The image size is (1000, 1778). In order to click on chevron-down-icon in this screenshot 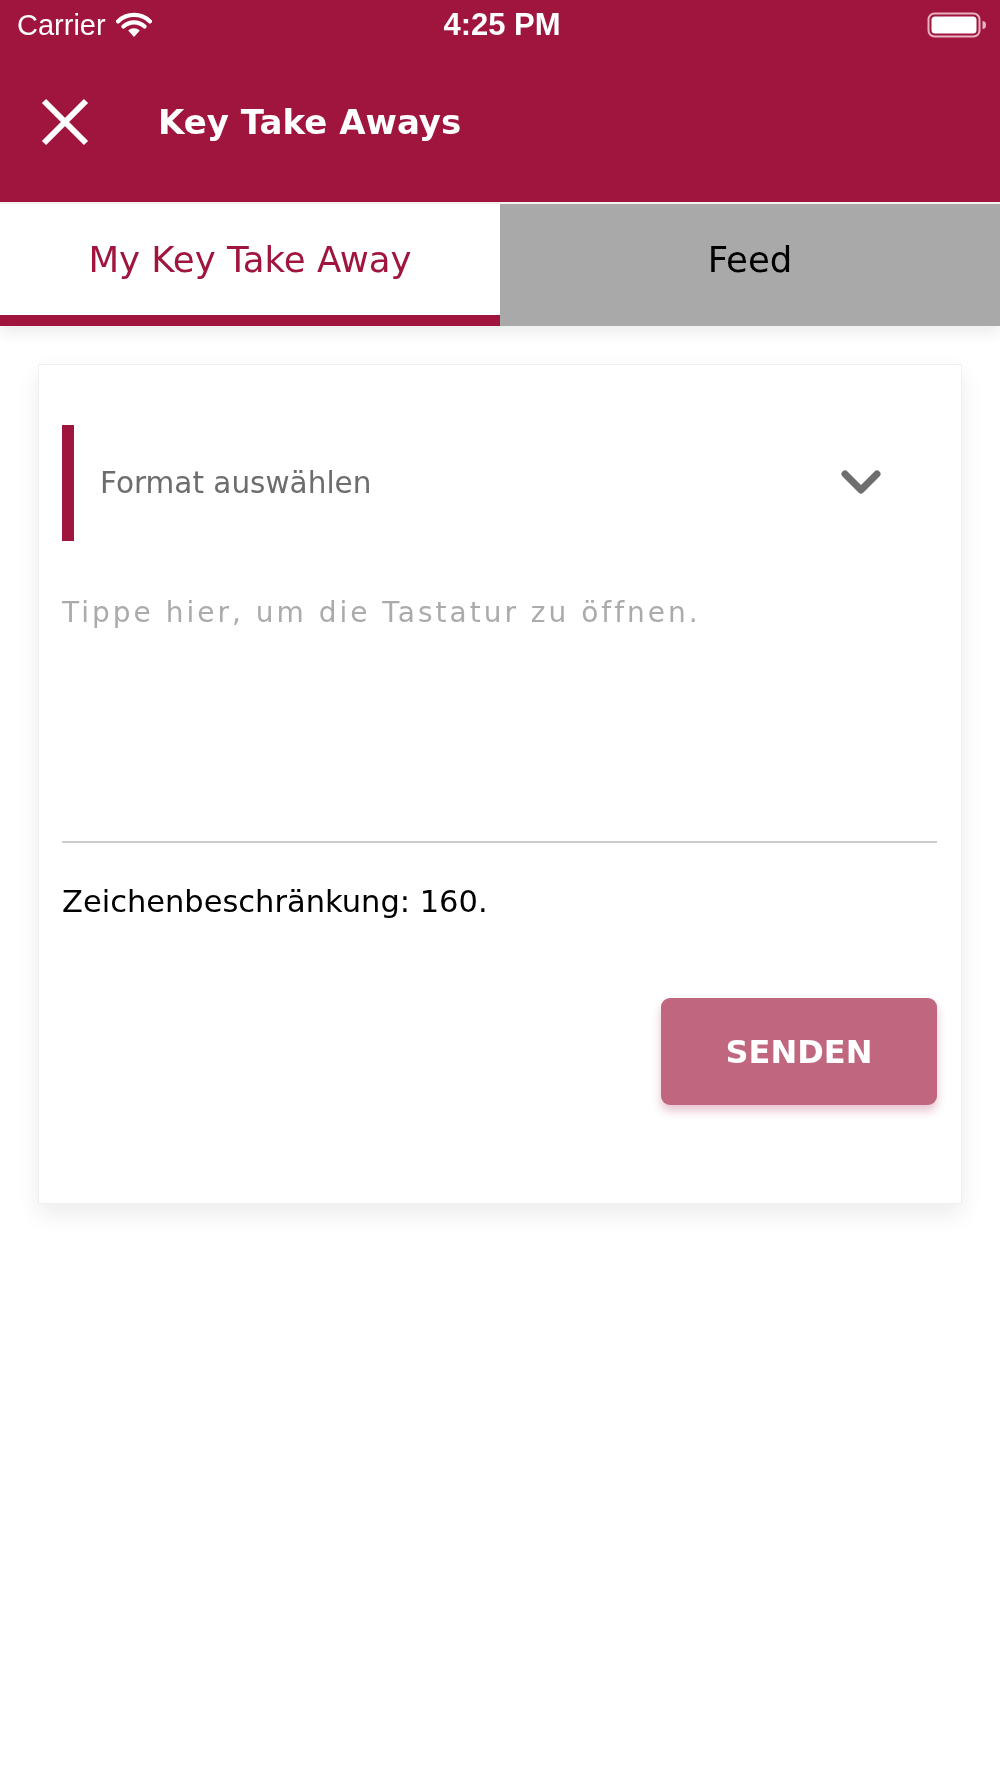, I will do `click(861, 483)`.